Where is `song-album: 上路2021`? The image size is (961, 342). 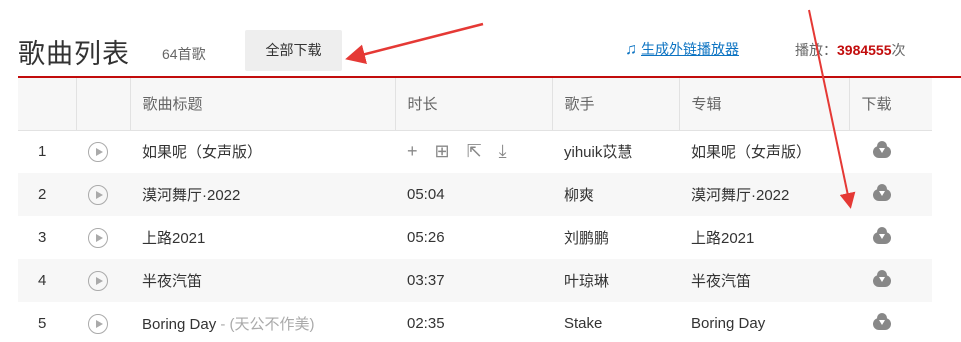 song-album: 上路2021 is located at coordinates (764, 237).